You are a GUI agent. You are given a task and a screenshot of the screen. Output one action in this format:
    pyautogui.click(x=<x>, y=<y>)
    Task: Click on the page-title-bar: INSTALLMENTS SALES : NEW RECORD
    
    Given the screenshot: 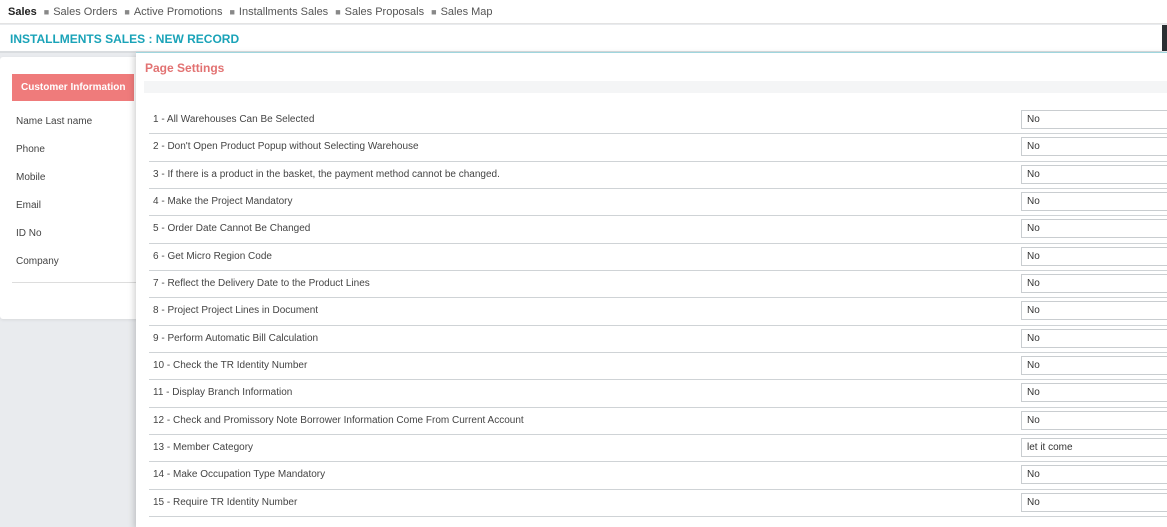 What is the action you would take?
    pyautogui.click(x=581, y=38)
    